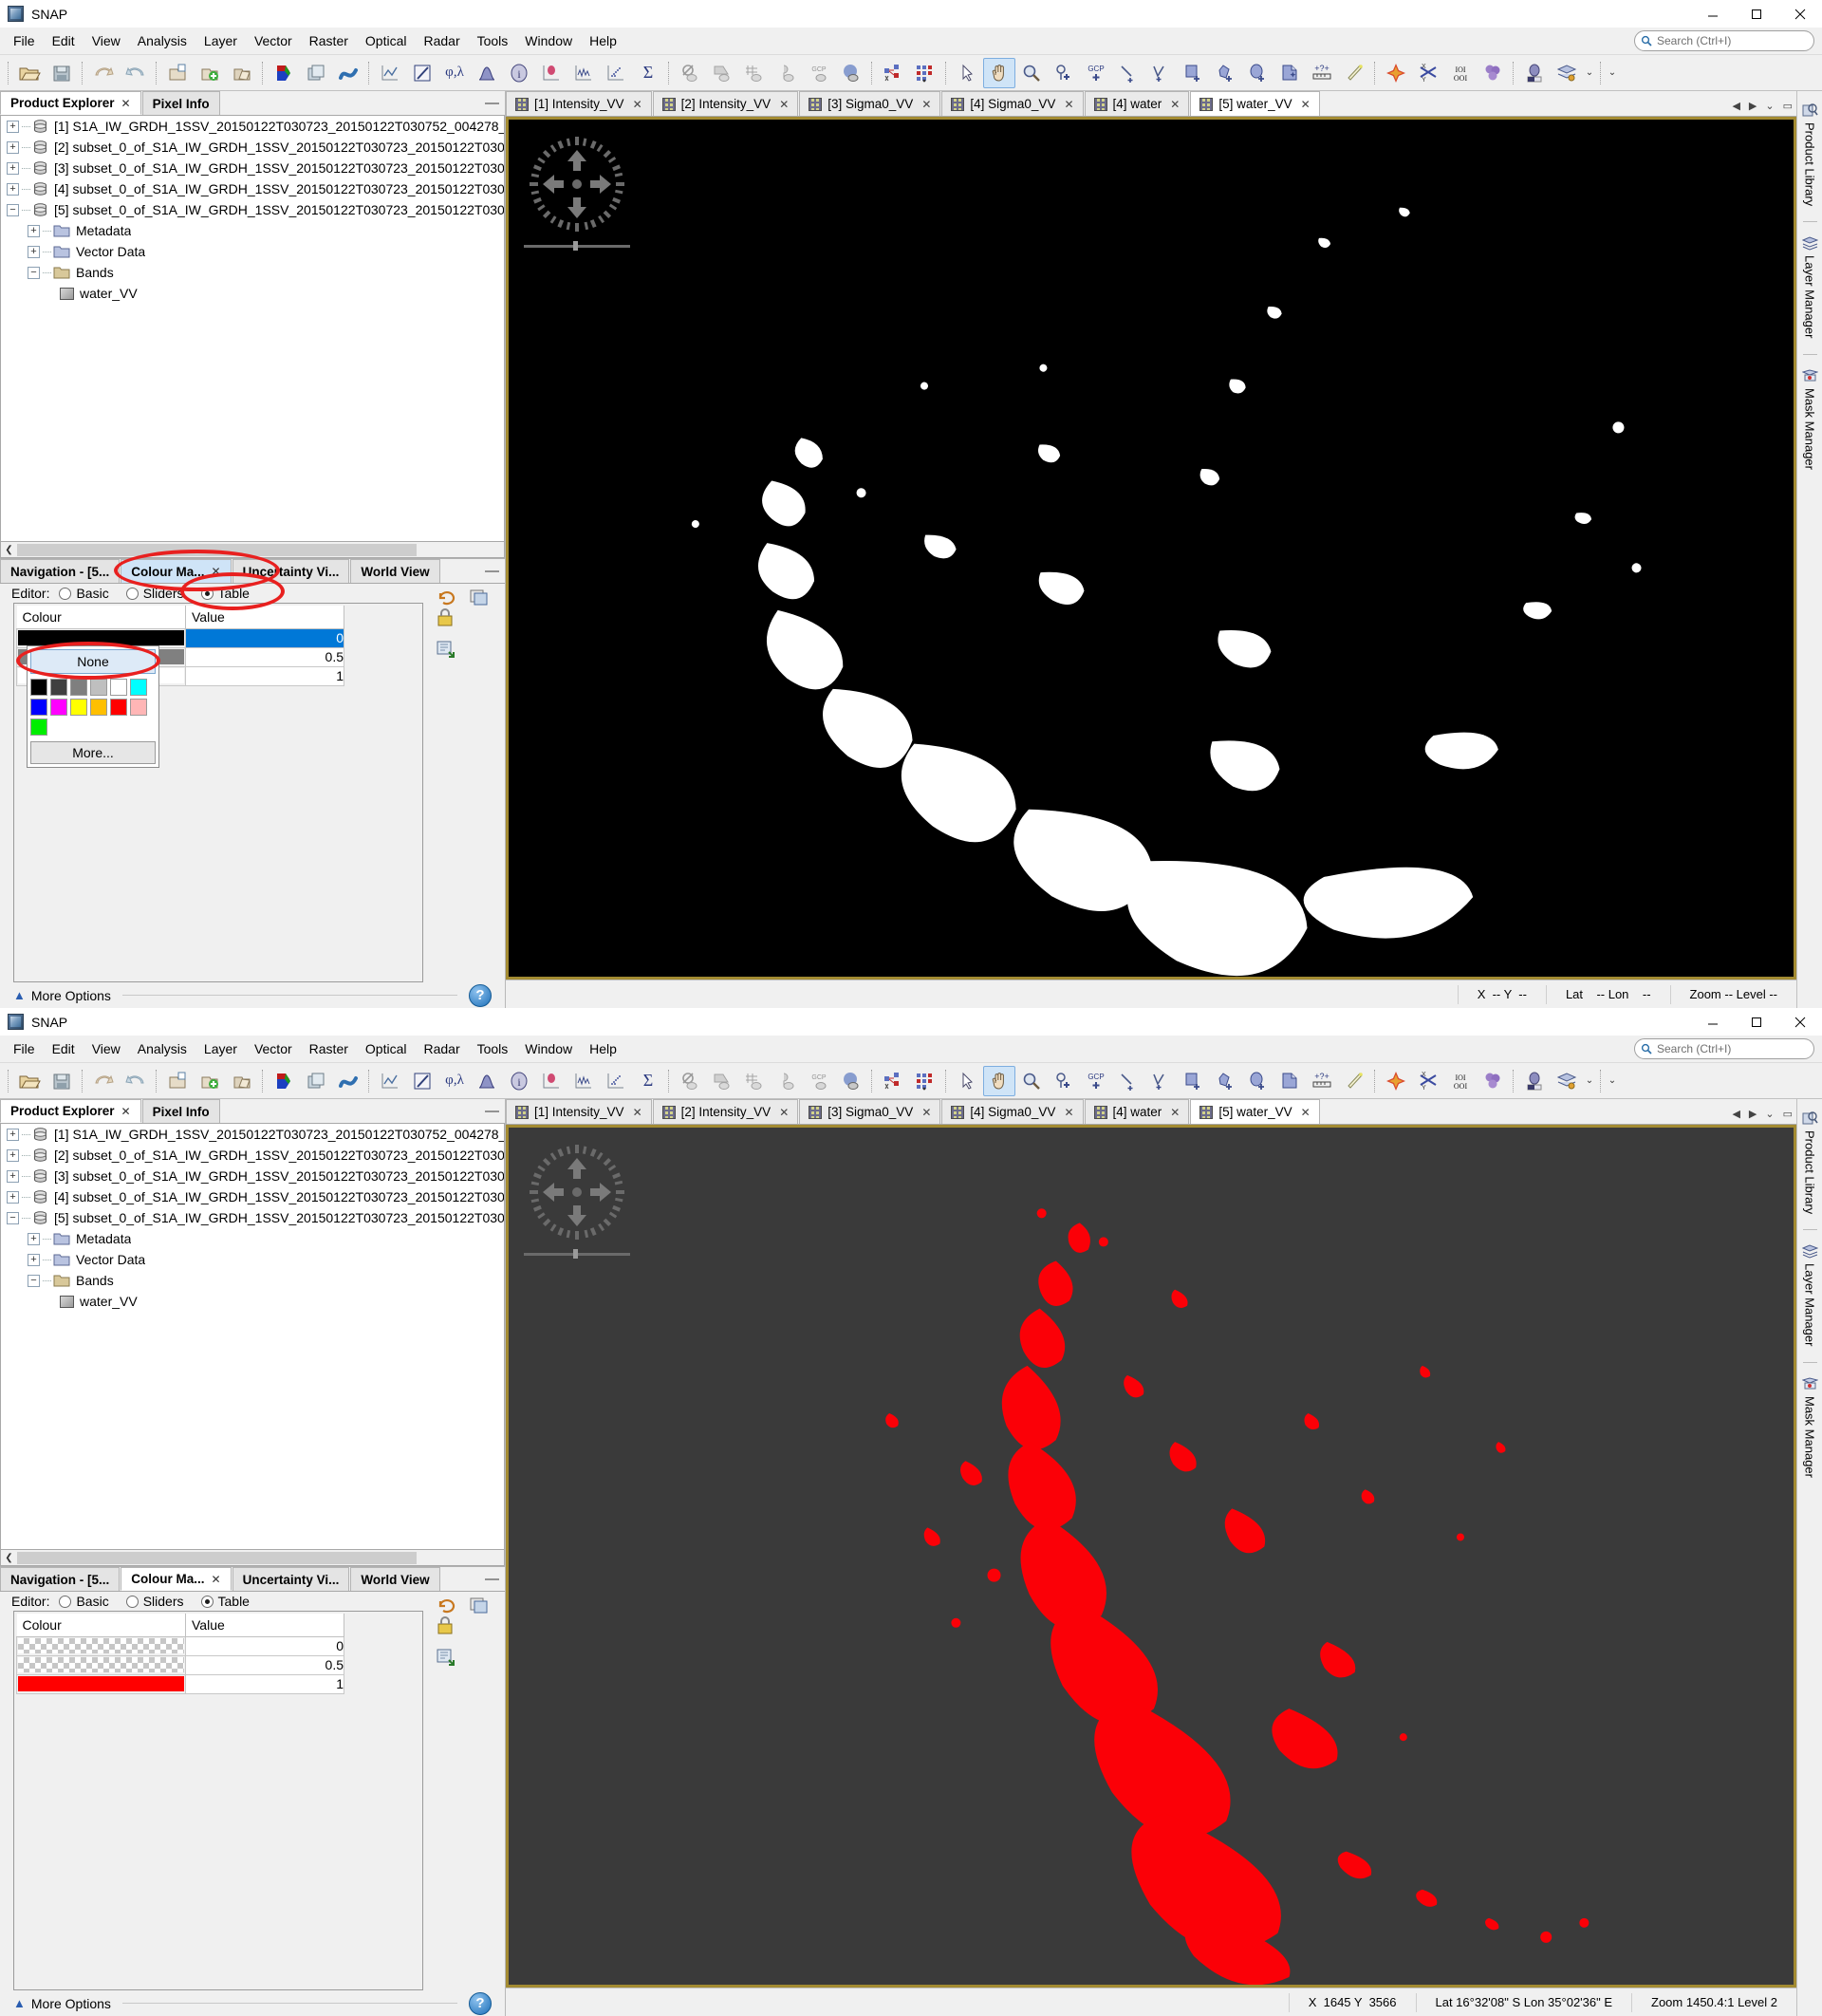 This screenshot has height=2016, width=1822. What do you see at coordinates (1064, 1081) in the screenshot?
I see `pin-placing-icon` at bounding box center [1064, 1081].